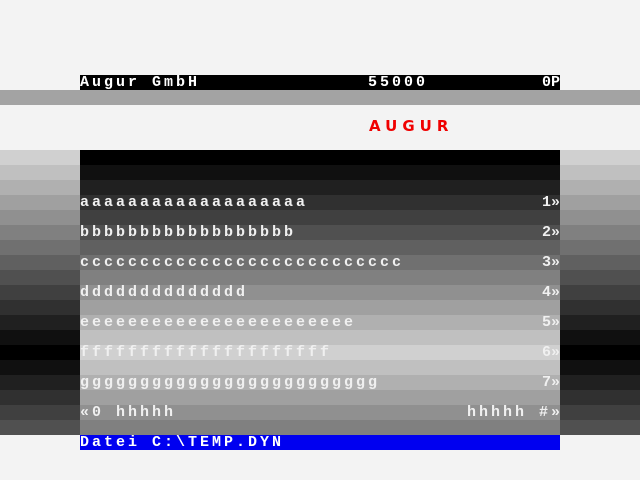  Describe the element at coordinates (550, 292) in the screenshot. I see `menu-item-key: 4»` at that location.